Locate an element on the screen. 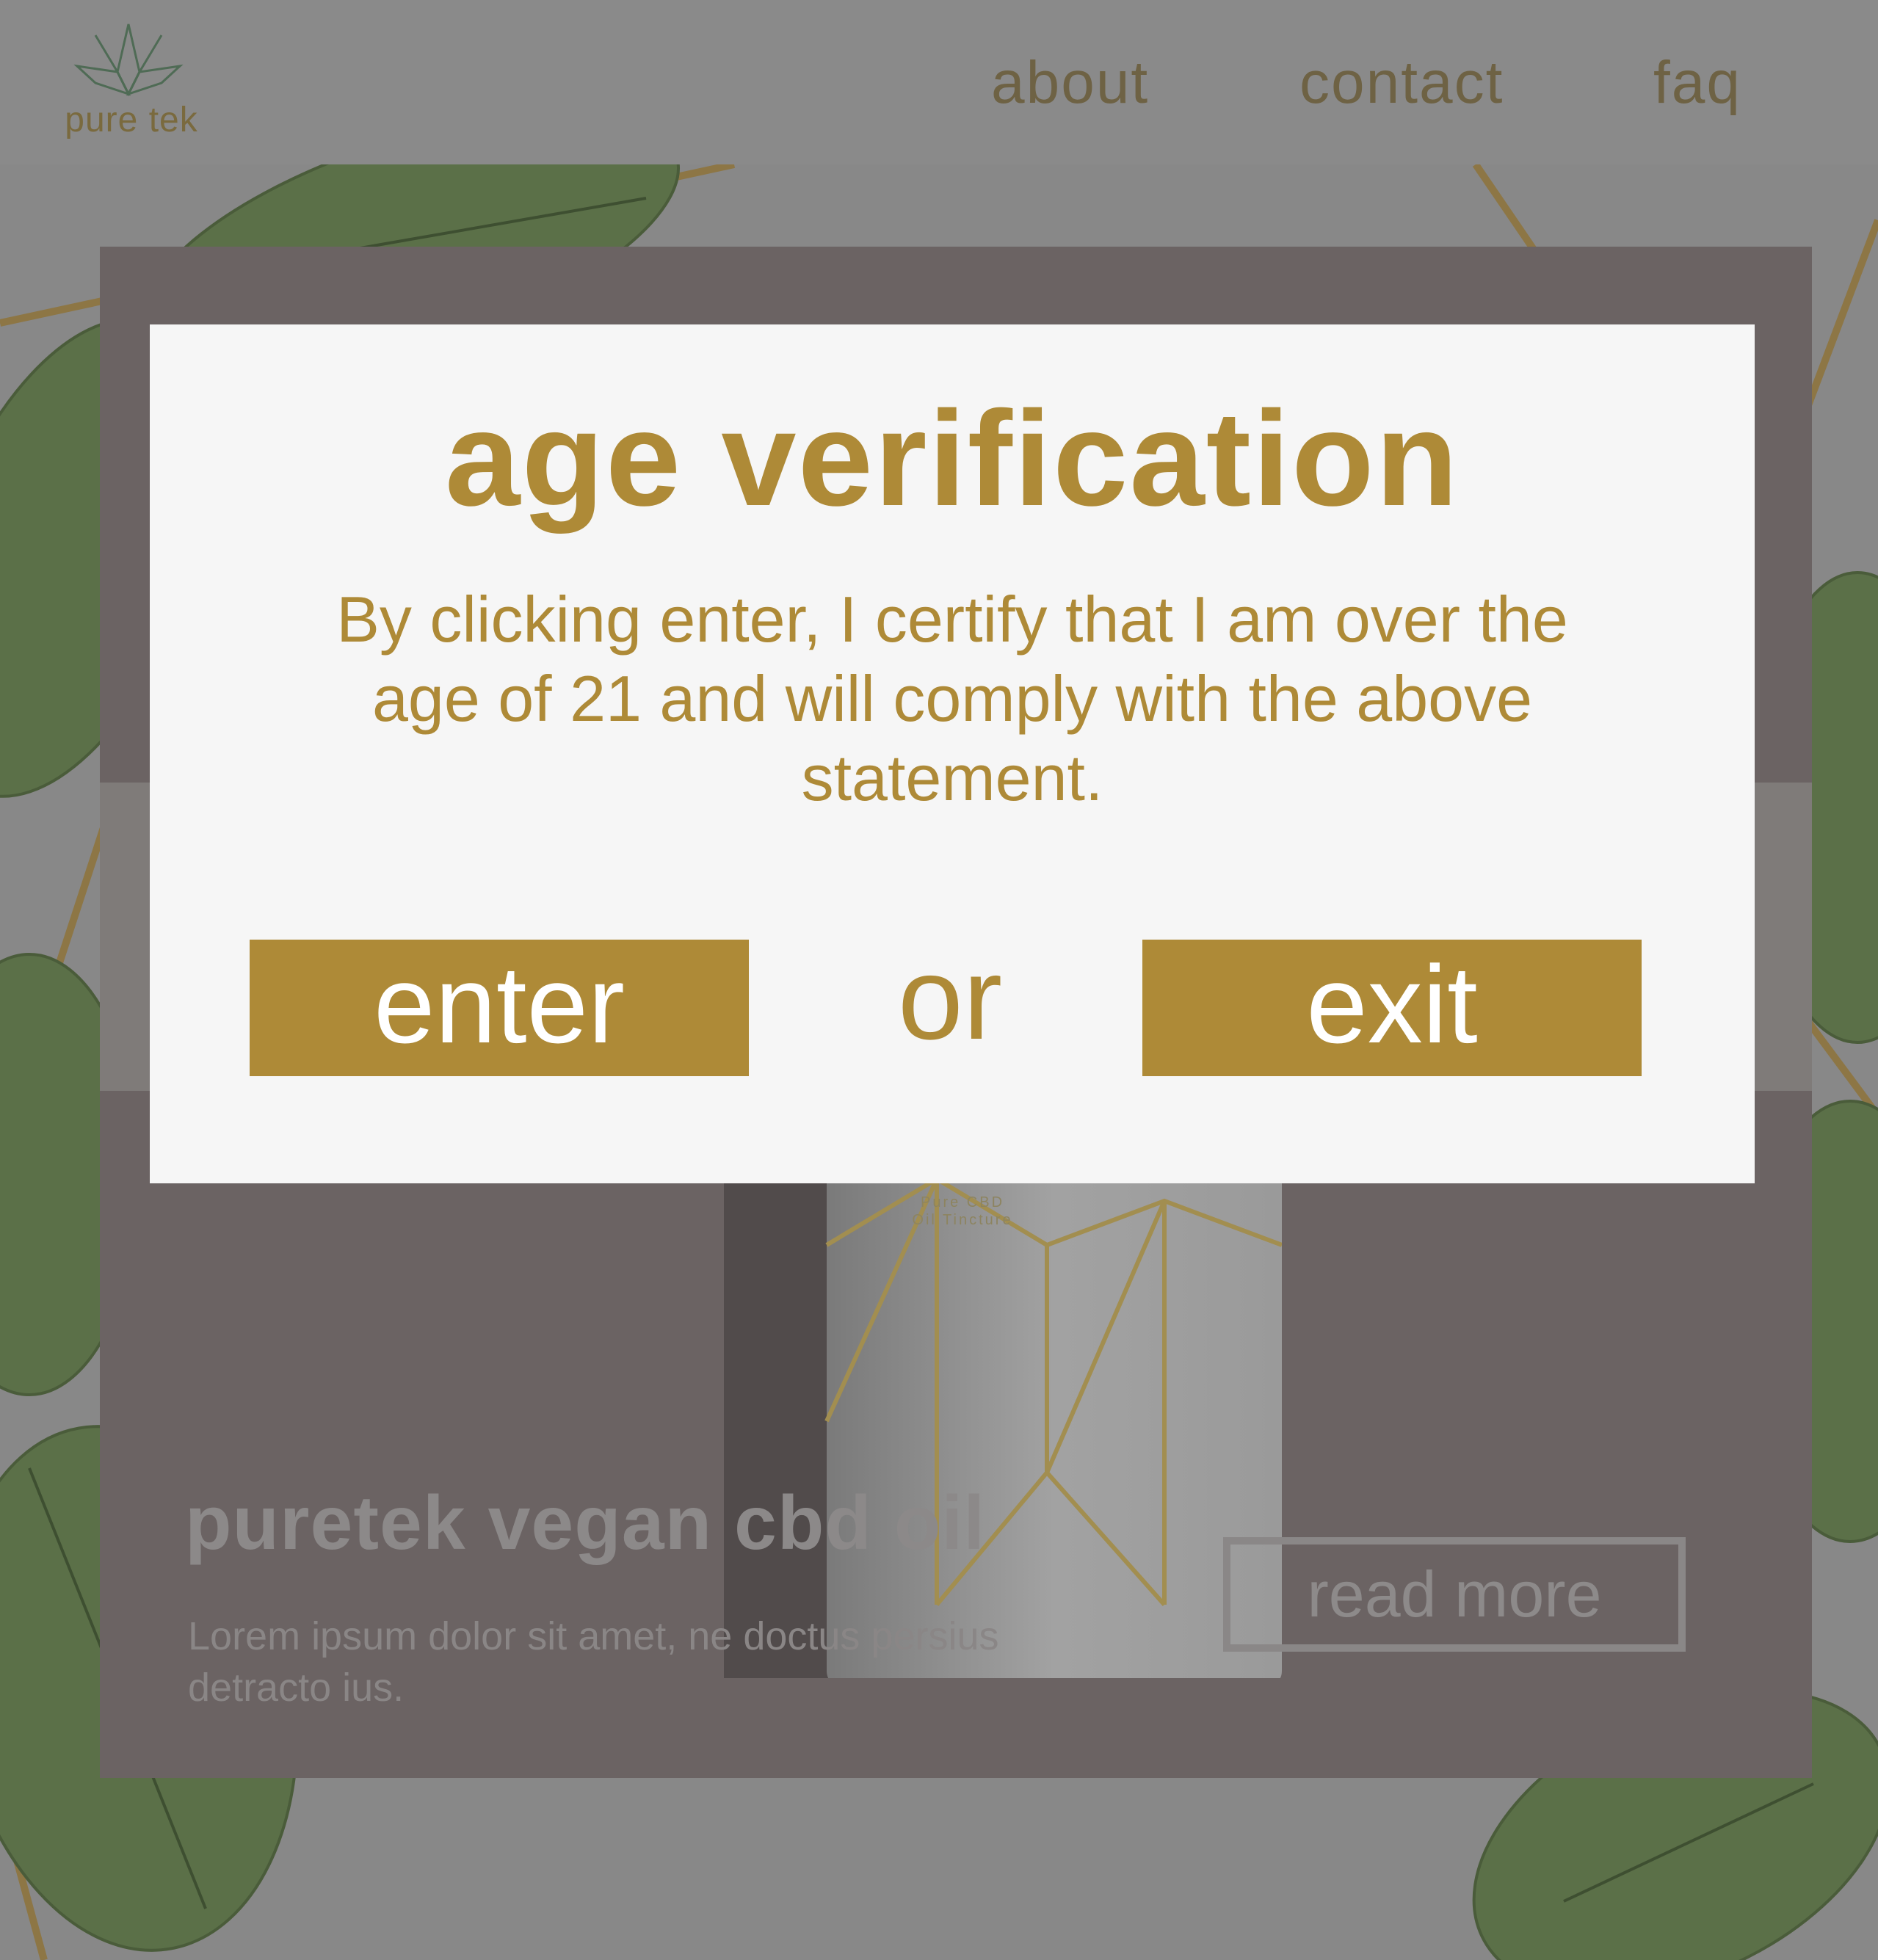  exit-button: exit is located at coordinates (1392, 1008).